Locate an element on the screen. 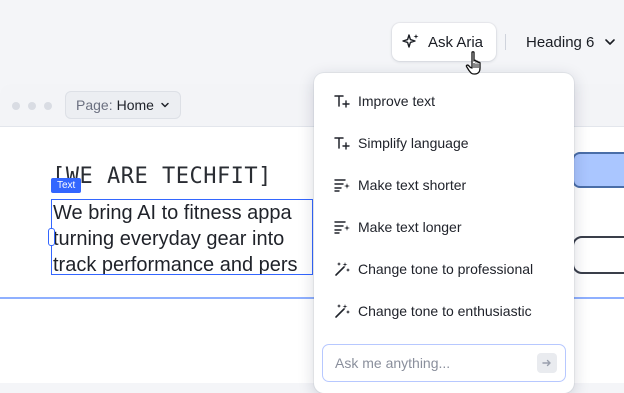 Image resolution: width=624 pixels, height=393 pixels. sparkle-icon is located at coordinates (410, 41).